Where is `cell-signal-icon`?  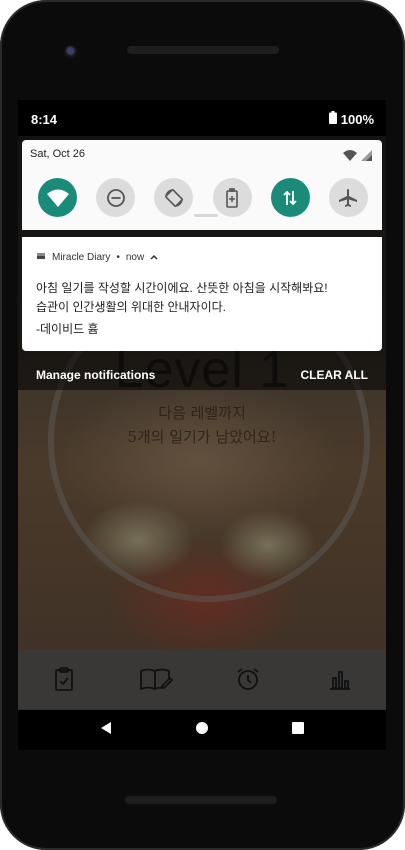
cell-signal-icon is located at coordinates (366, 157).